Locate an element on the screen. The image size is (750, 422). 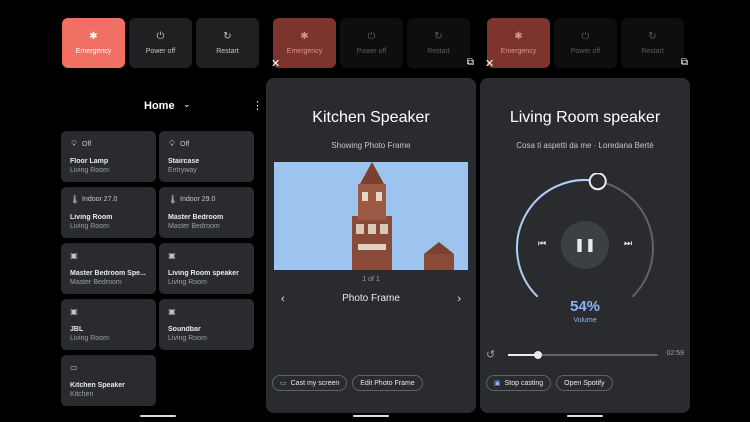
edit-photo-frame-button: Edit Photo Frame is located at coordinates (387, 383).